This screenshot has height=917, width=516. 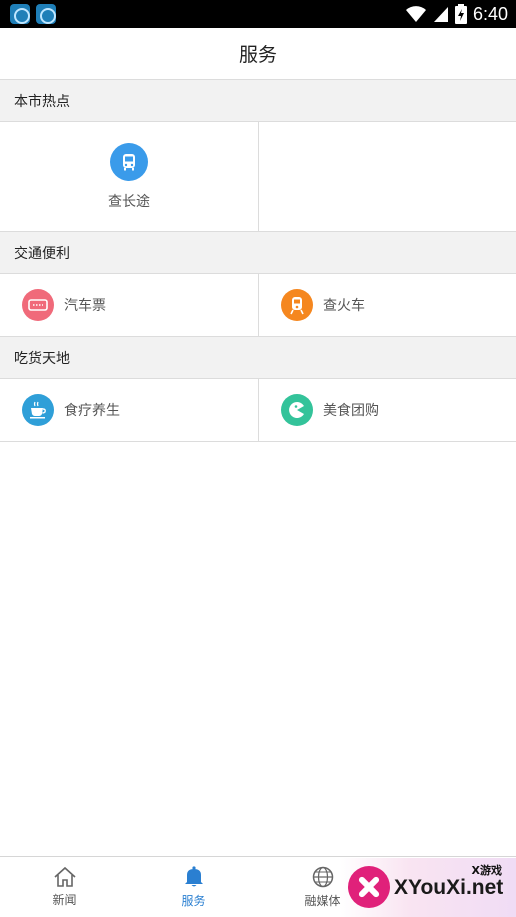 What do you see at coordinates (129, 201) in the screenshot?
I see `service-label: 查长途` at bounding box center [129, 201].